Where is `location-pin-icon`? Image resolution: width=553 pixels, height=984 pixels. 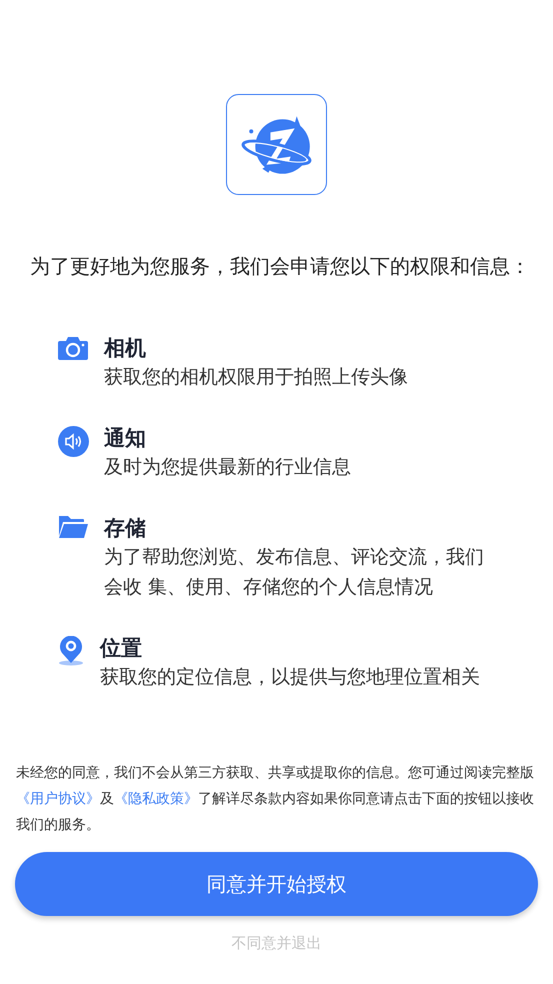
location-pin-icon is located at coordinates (71, 651).